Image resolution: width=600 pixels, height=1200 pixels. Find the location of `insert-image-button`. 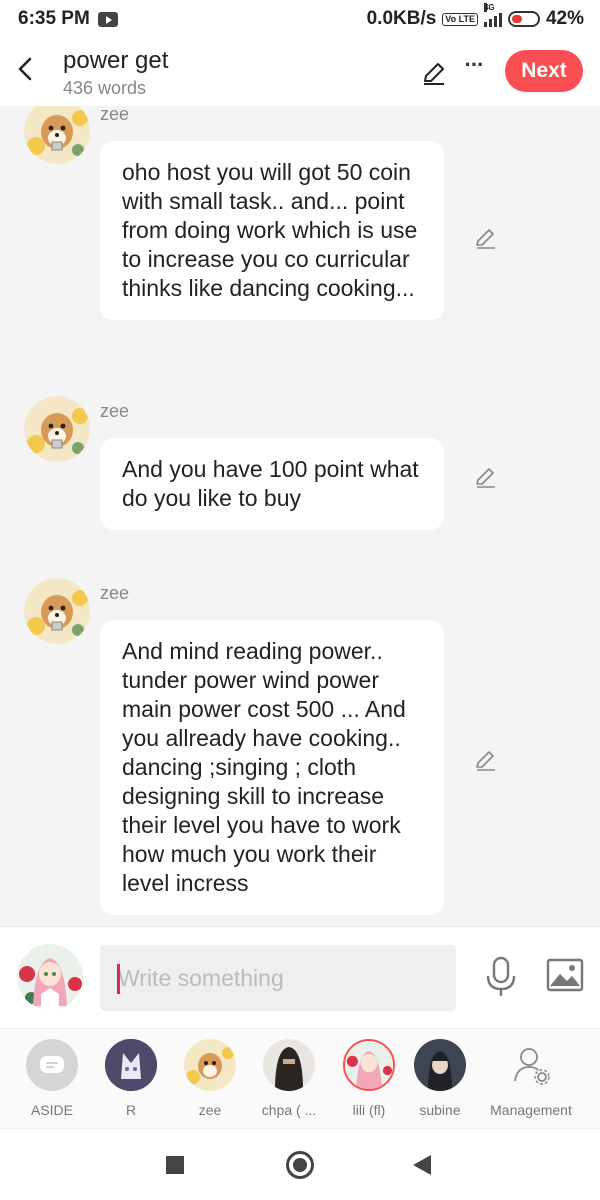

insert-image-button is located at coordinates (565, 975).